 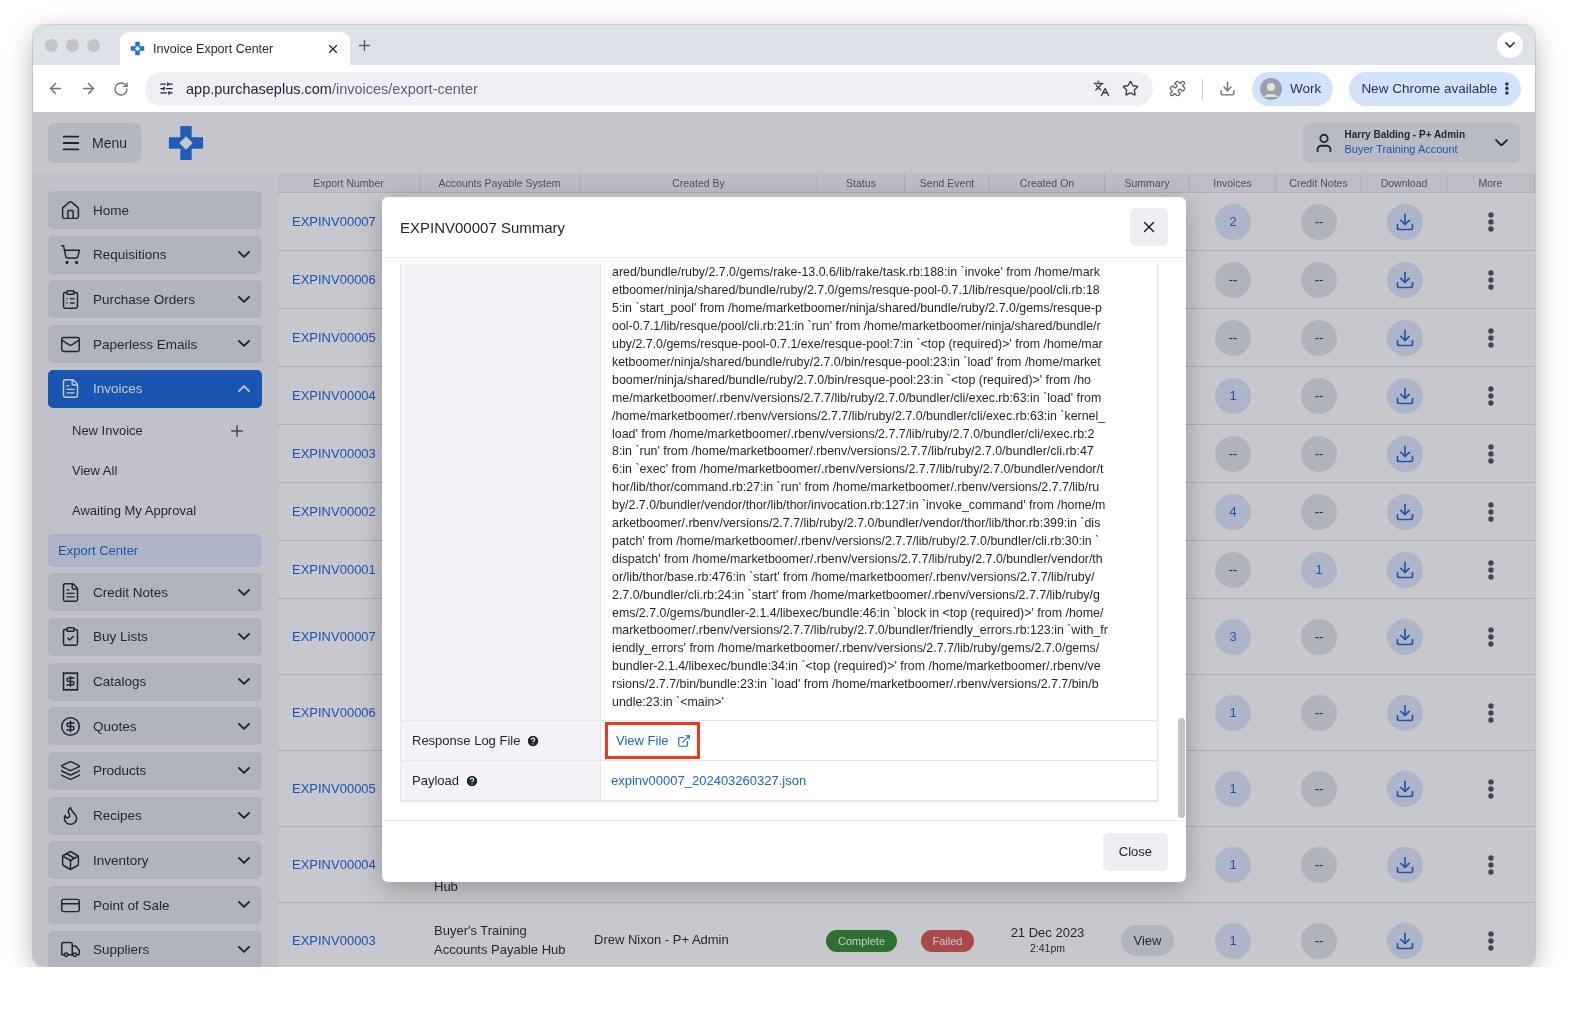 I want to click on column-header: Created On, so click(x=1047, y=182).